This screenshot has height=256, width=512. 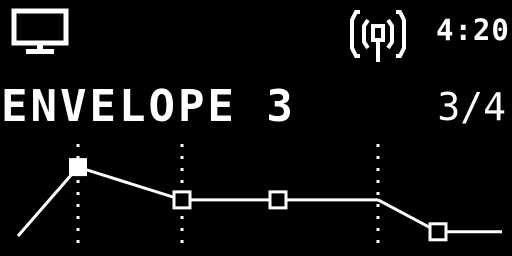 What do you see at coordinates (473, 30) in the screenshot?
I see `clock: 4:20` at bounding box center [473, 30].